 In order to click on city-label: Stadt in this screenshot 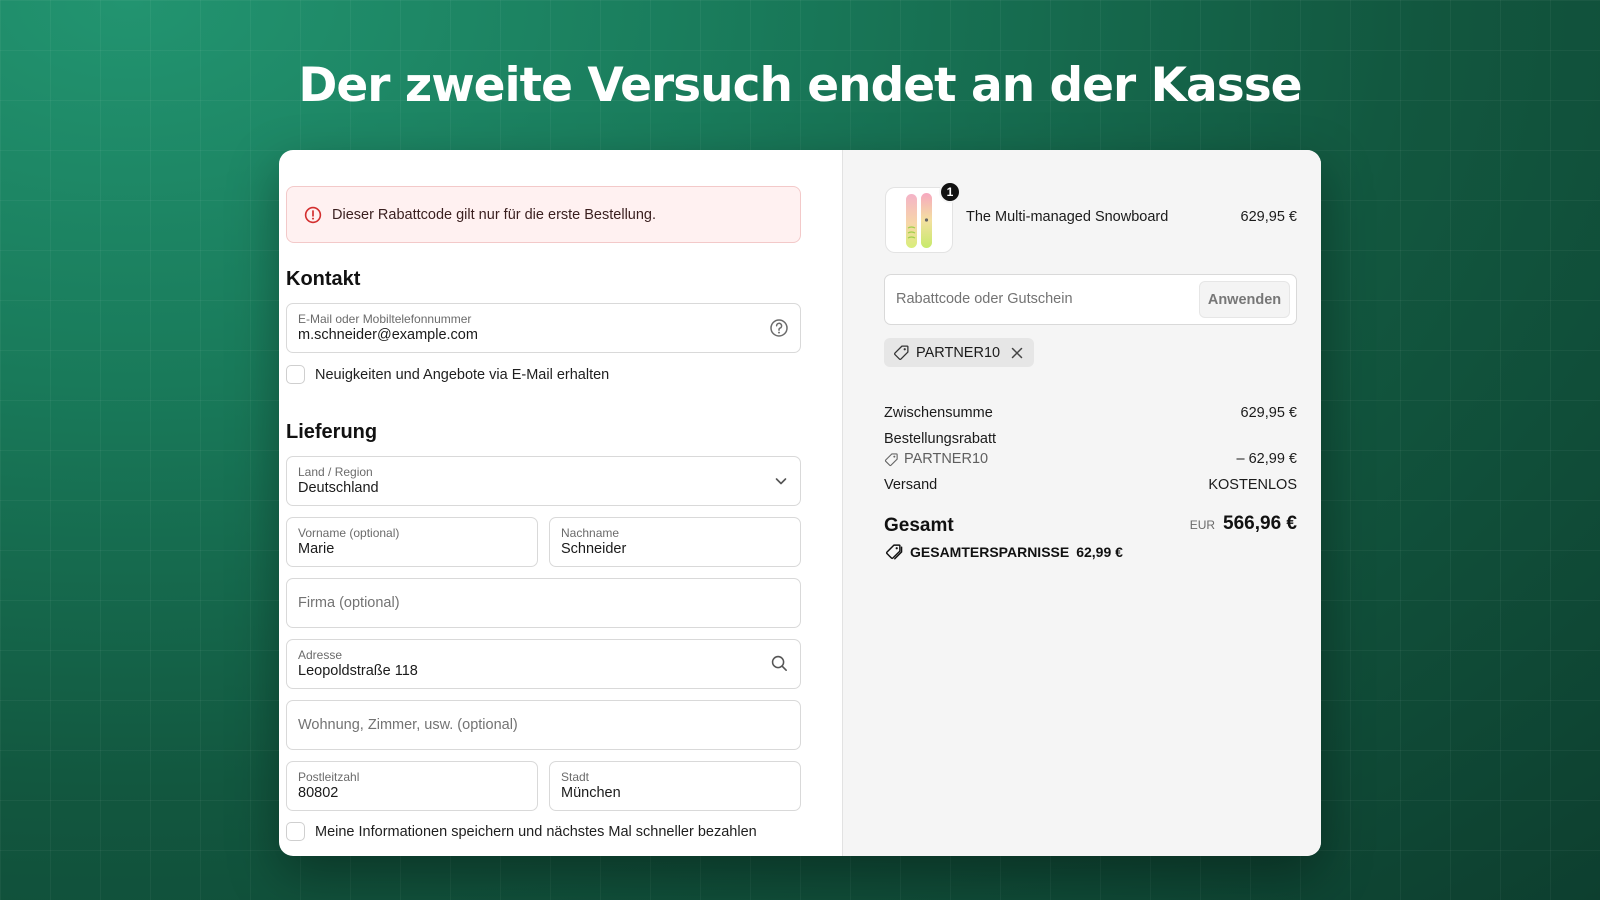, I will do `click(575, 777)`.